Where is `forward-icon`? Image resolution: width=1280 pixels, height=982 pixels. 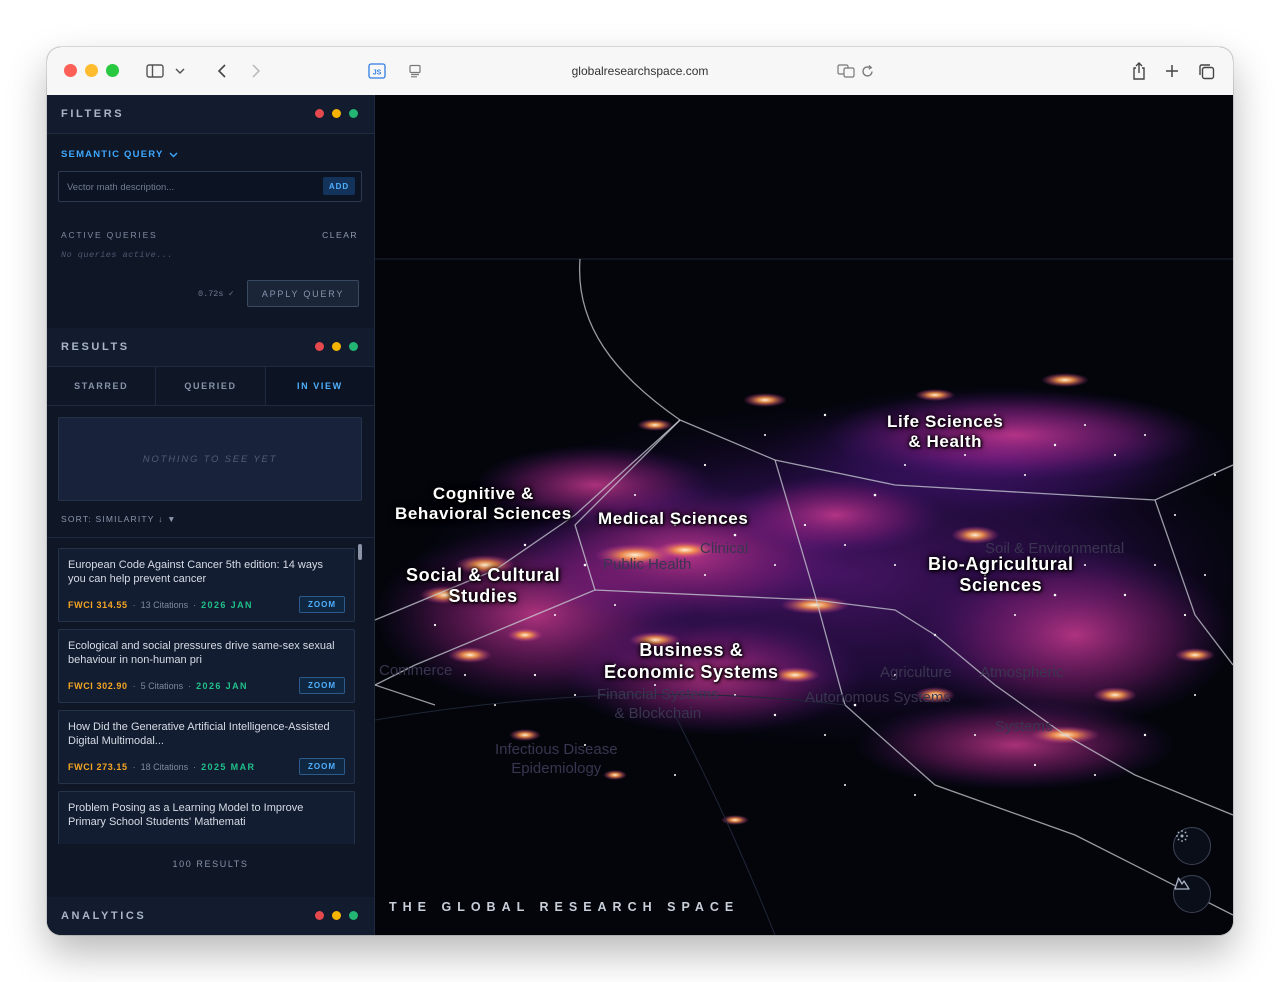 forward-icon is located at coordinates (256, 71).